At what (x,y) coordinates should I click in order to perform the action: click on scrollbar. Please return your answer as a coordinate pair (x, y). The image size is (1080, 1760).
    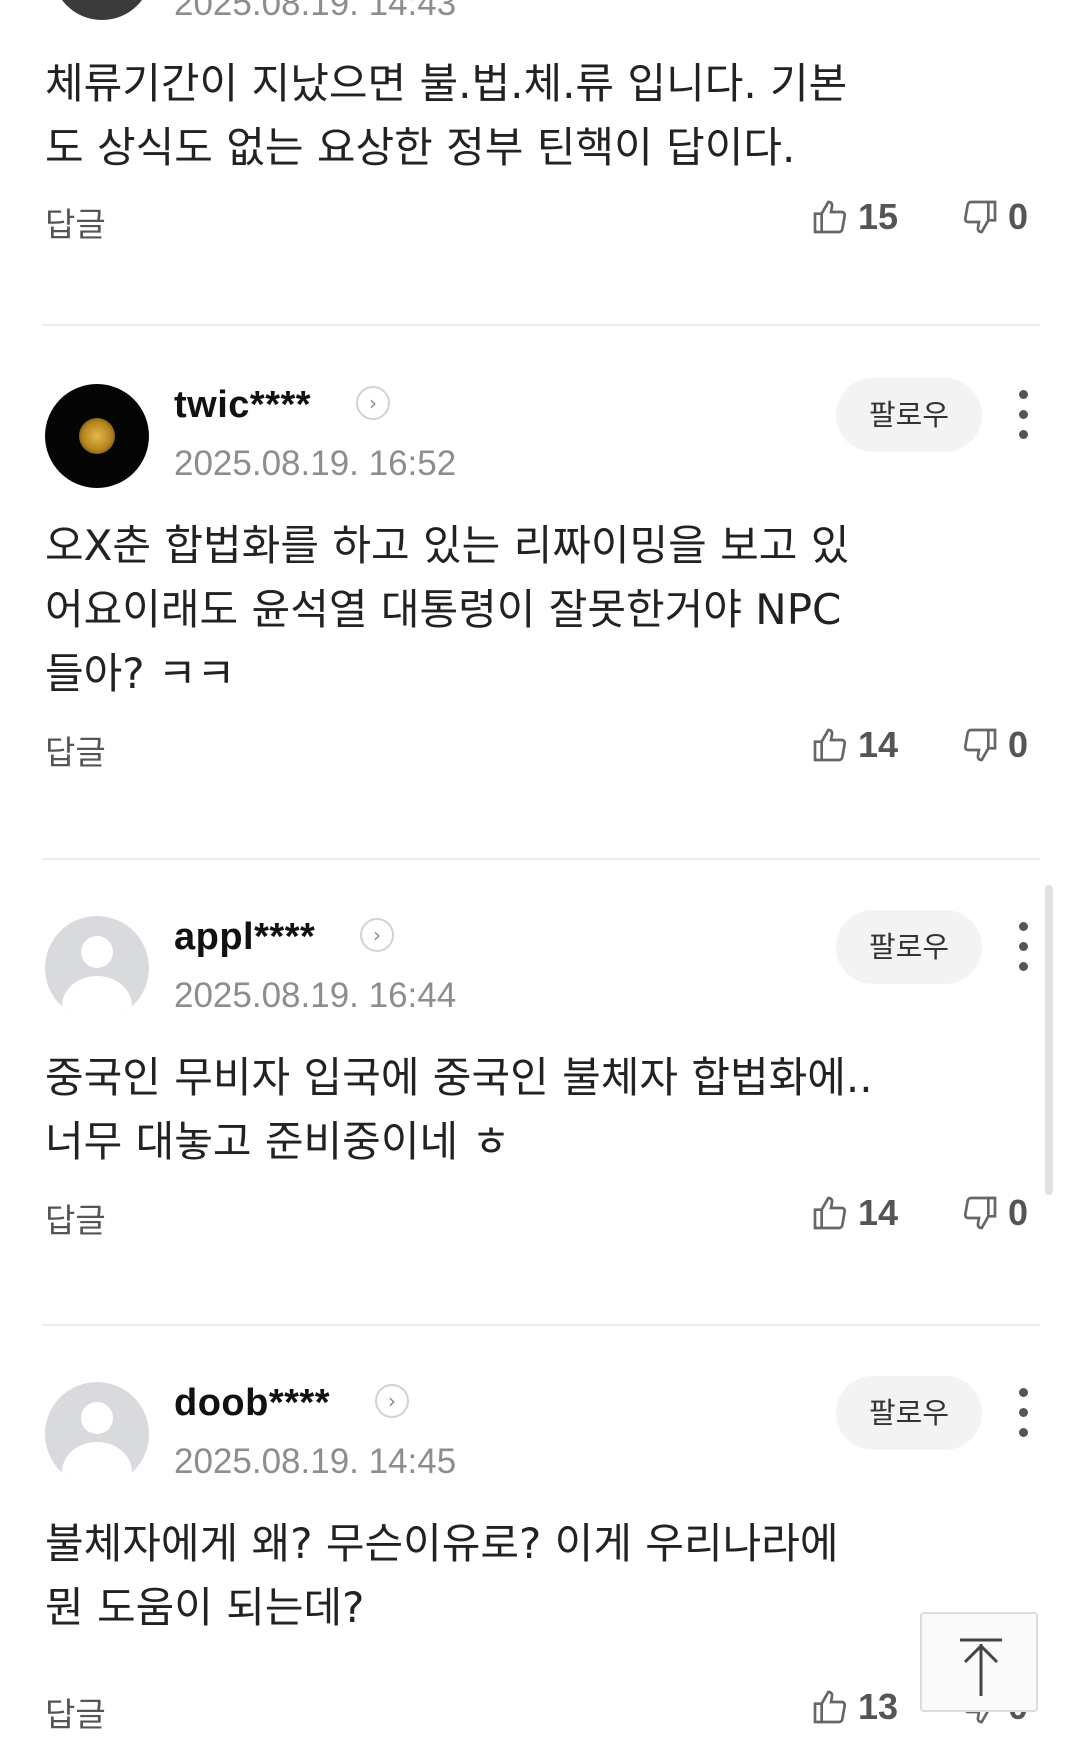
    Looking at the image, I should click on (1049, 1040).